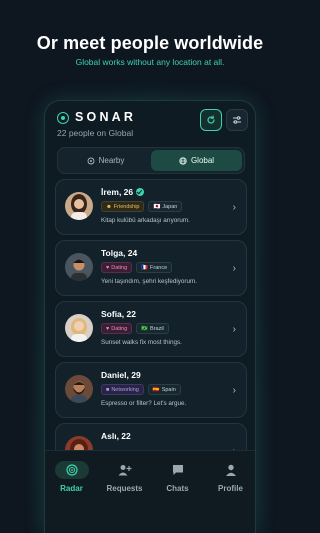 The image size is (320, 533). I want to click on country-tag: 🇪🇸 Spain, so click(164, 389).